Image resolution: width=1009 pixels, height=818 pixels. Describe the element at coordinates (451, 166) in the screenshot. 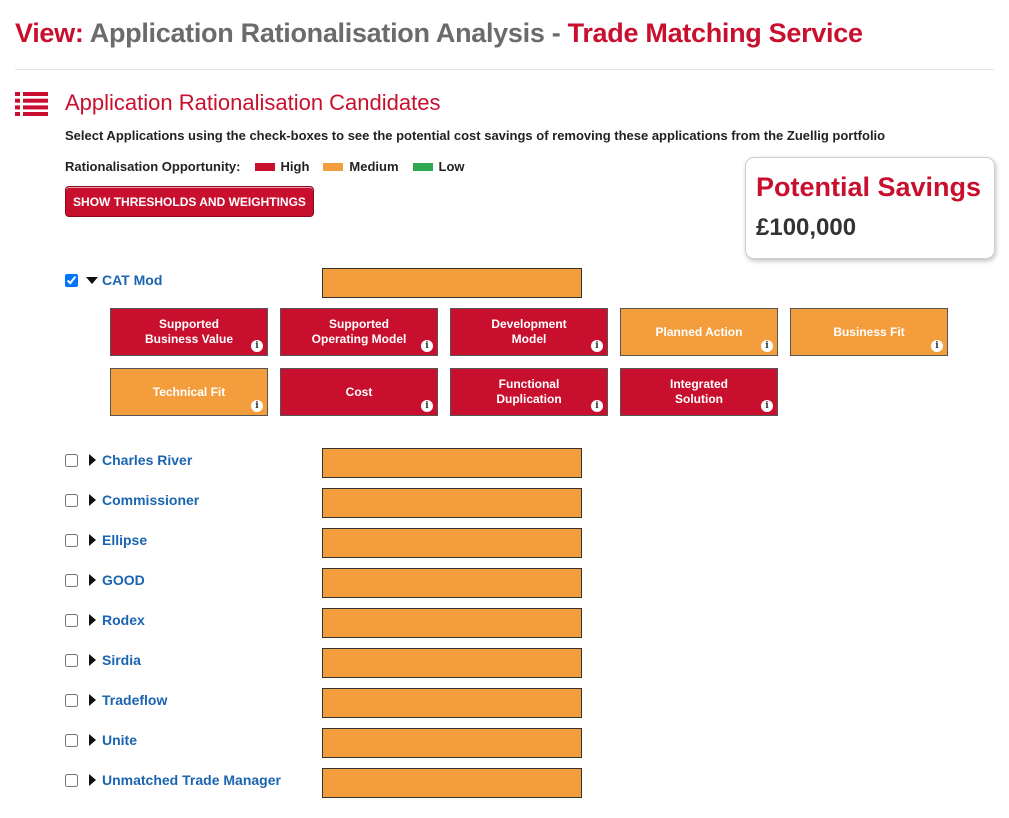

I see `legend-item-low: Low` at that location.